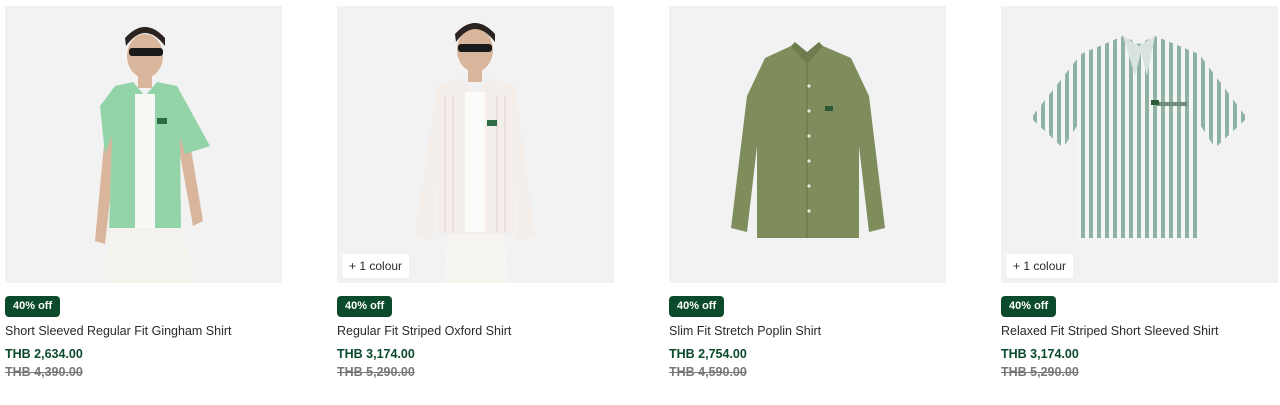 Image resolution: width=1280 pixels, height=405 pixels. What do you see at coordinates (44, 354) in the screenshot?
I see `sale-price: THB 2,634.00` at bounding box center [44, 354].